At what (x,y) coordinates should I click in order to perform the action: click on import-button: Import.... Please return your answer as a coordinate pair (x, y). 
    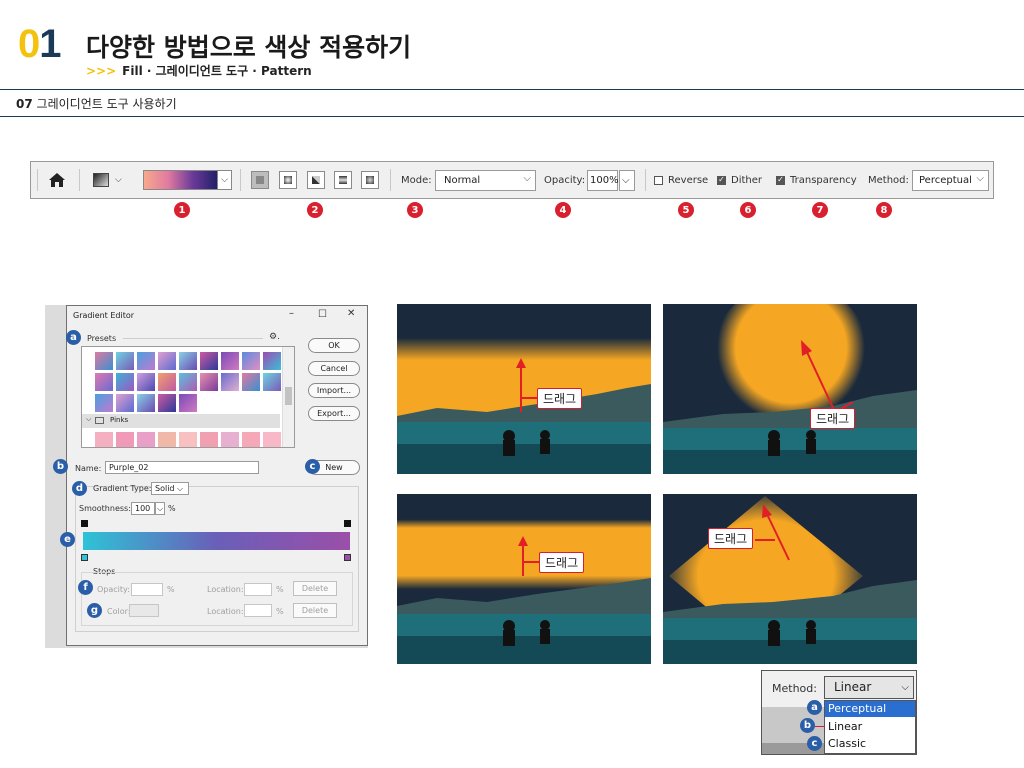
    Looking at the image, I should click on (334, 390).